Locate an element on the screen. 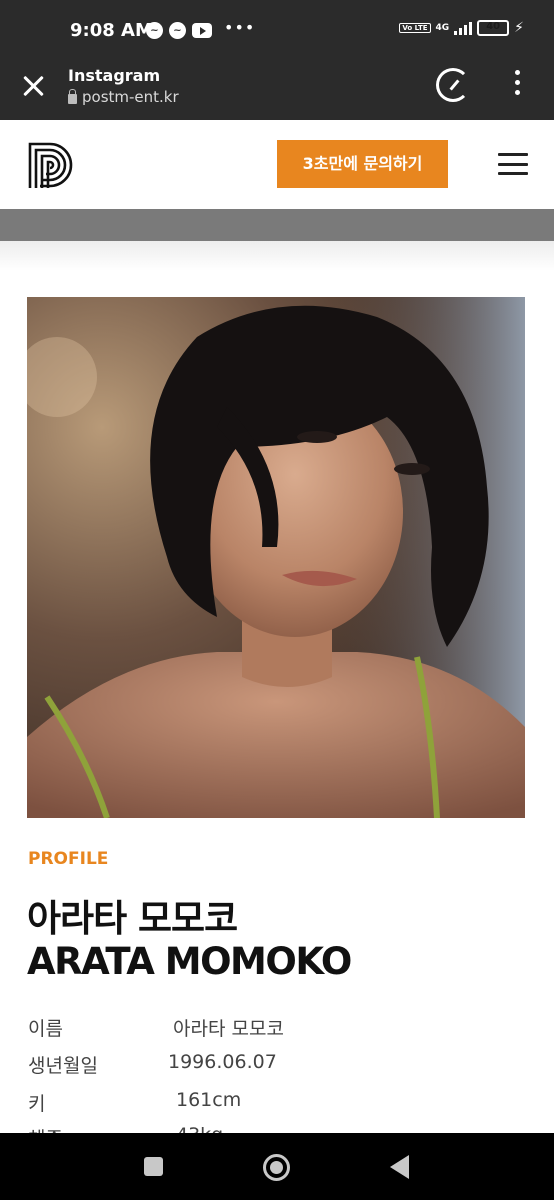  detail-label-name: 이름 is located at coordinates (45, 1029).